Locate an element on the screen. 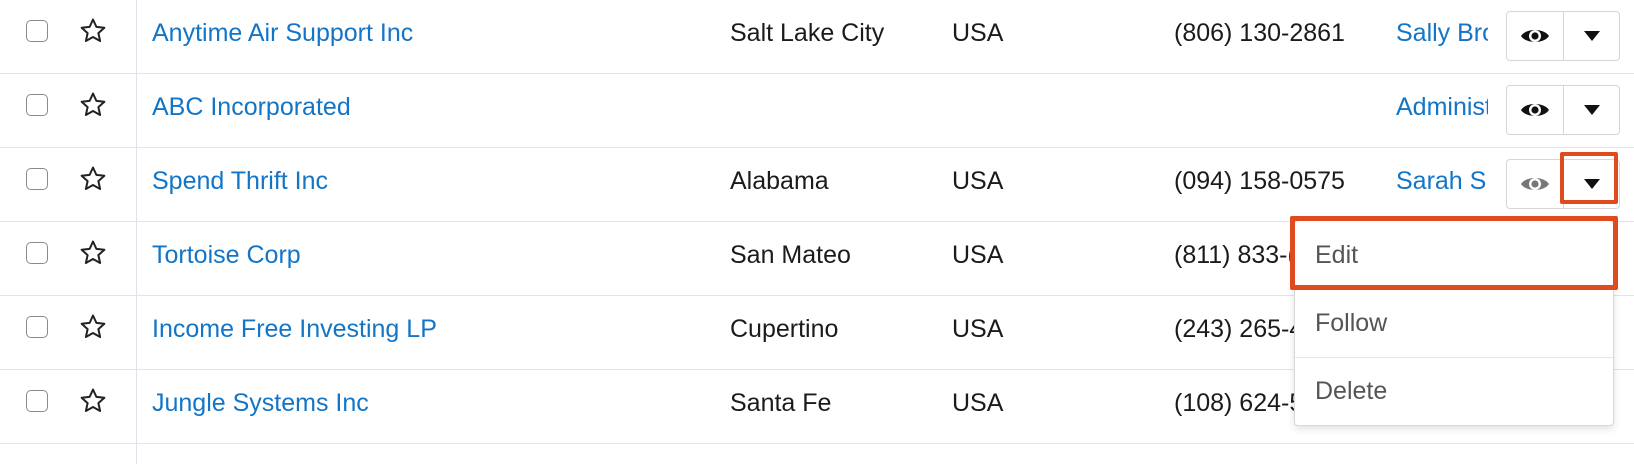 Image resolution: width=1634 pixels, height=464 pixels. account-name-link: Anytime Air Support Inc is located at coordinates (282, 33).